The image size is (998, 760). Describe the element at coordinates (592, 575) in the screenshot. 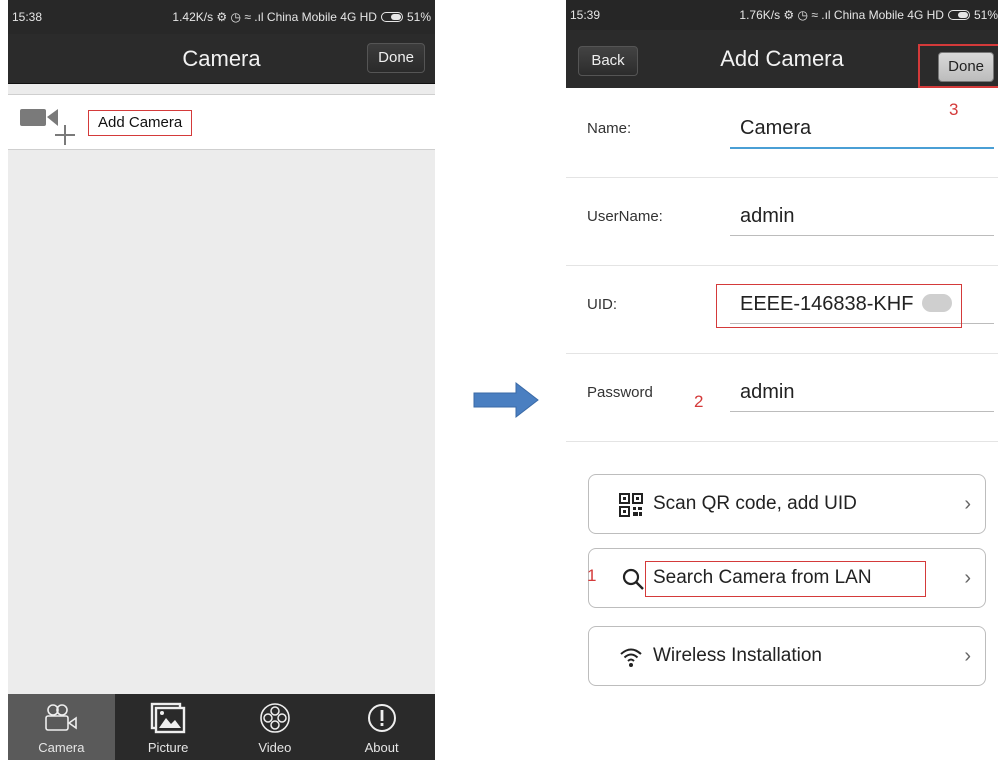

I see `step-1-marker: 1` at that location.